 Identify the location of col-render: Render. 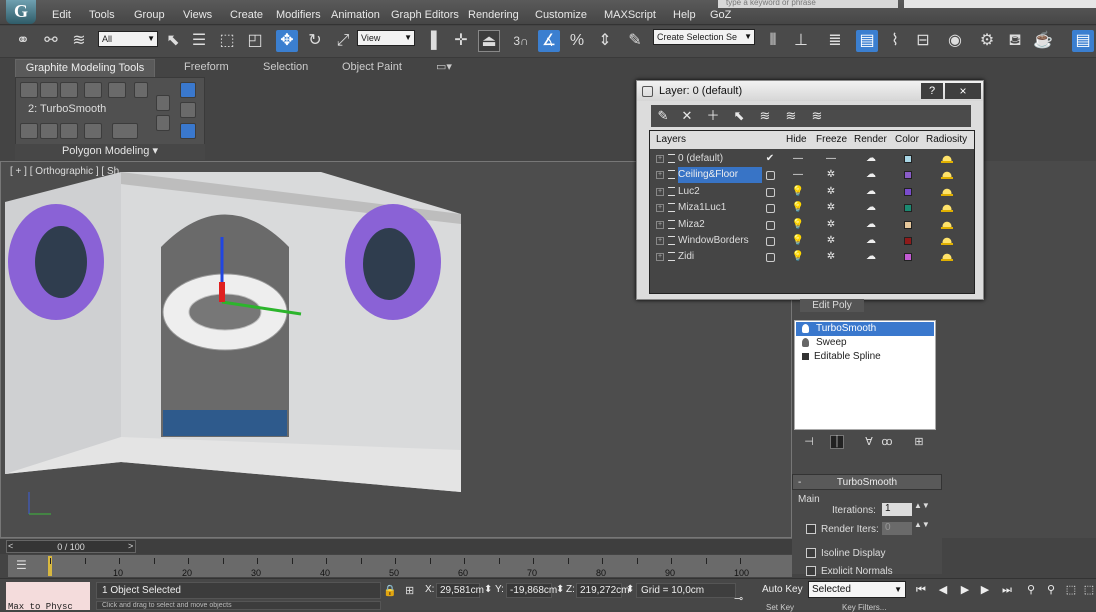
(870, 139).